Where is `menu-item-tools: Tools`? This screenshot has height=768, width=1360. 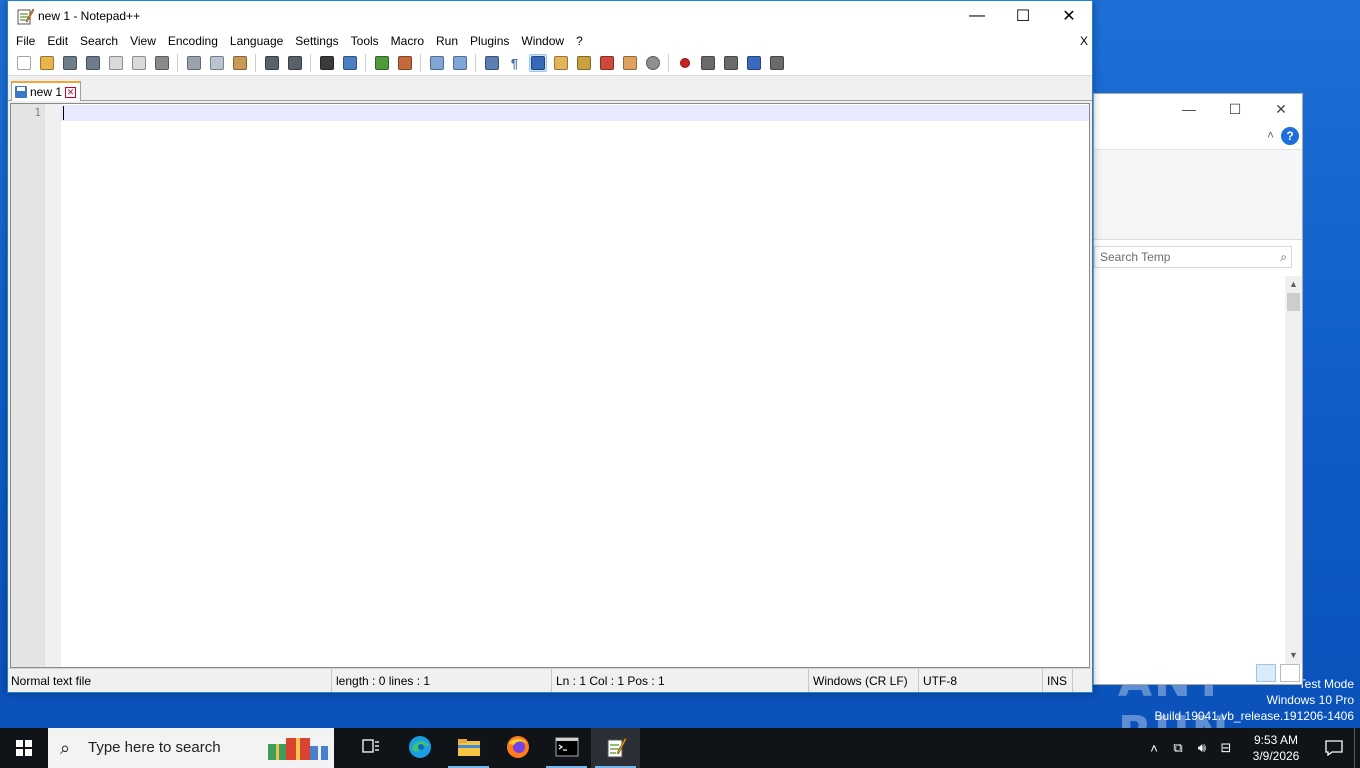 menu-item-tools: Tools is located at coordinates (365, 41).